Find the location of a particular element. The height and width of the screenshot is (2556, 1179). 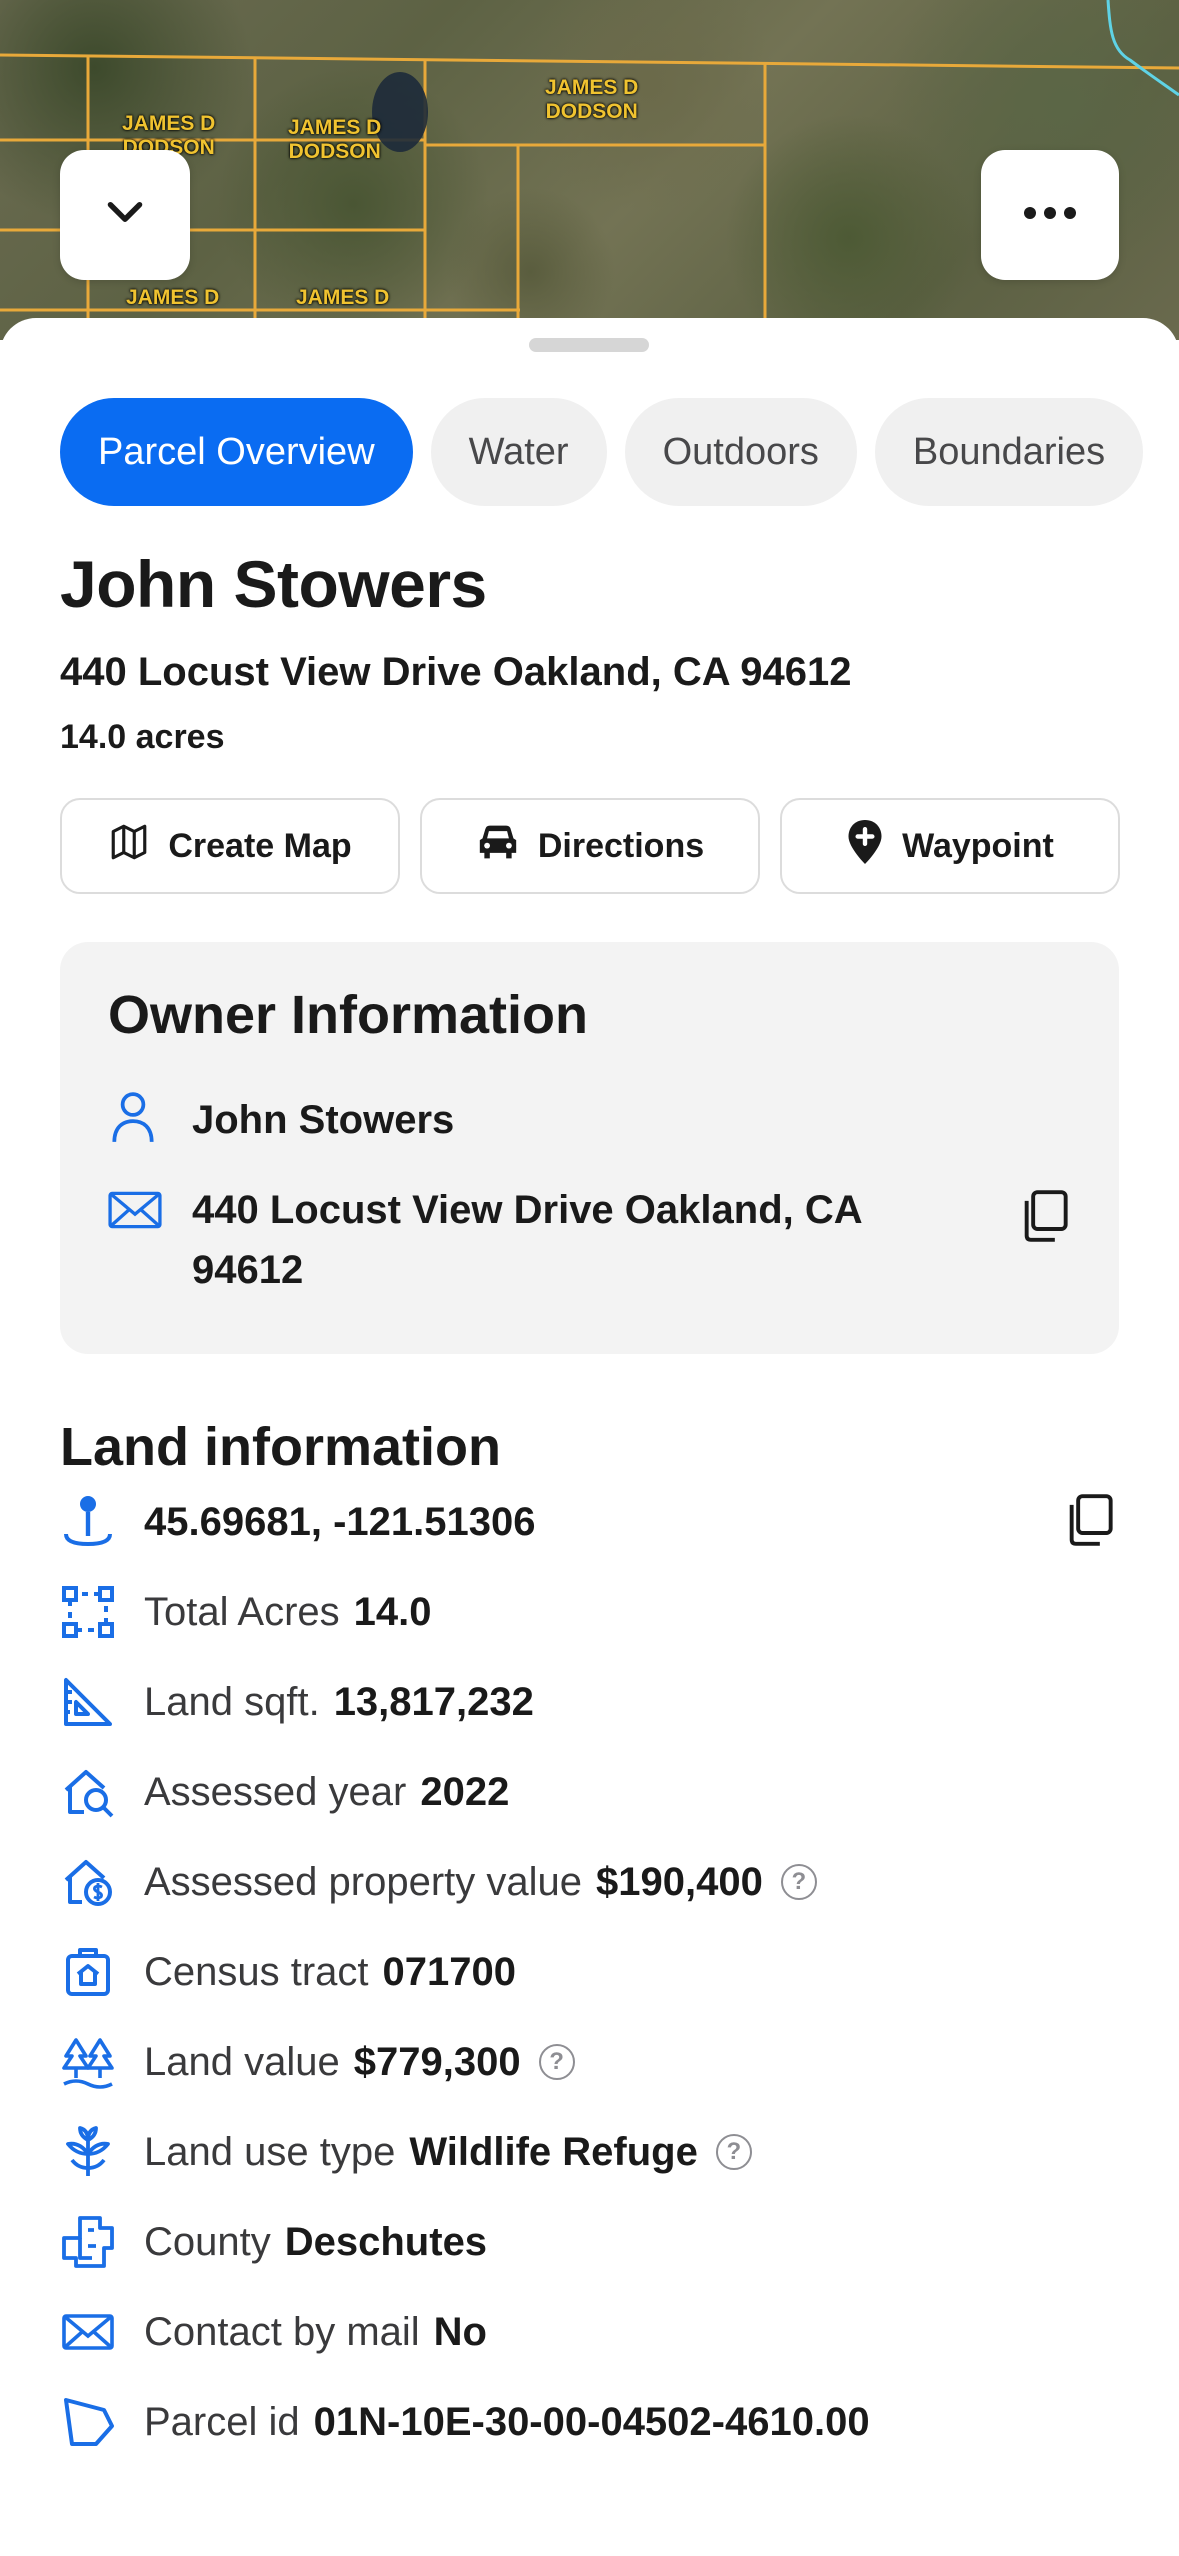

land-info-row-county: County Deschutes is located at coordinates (273, 2242).